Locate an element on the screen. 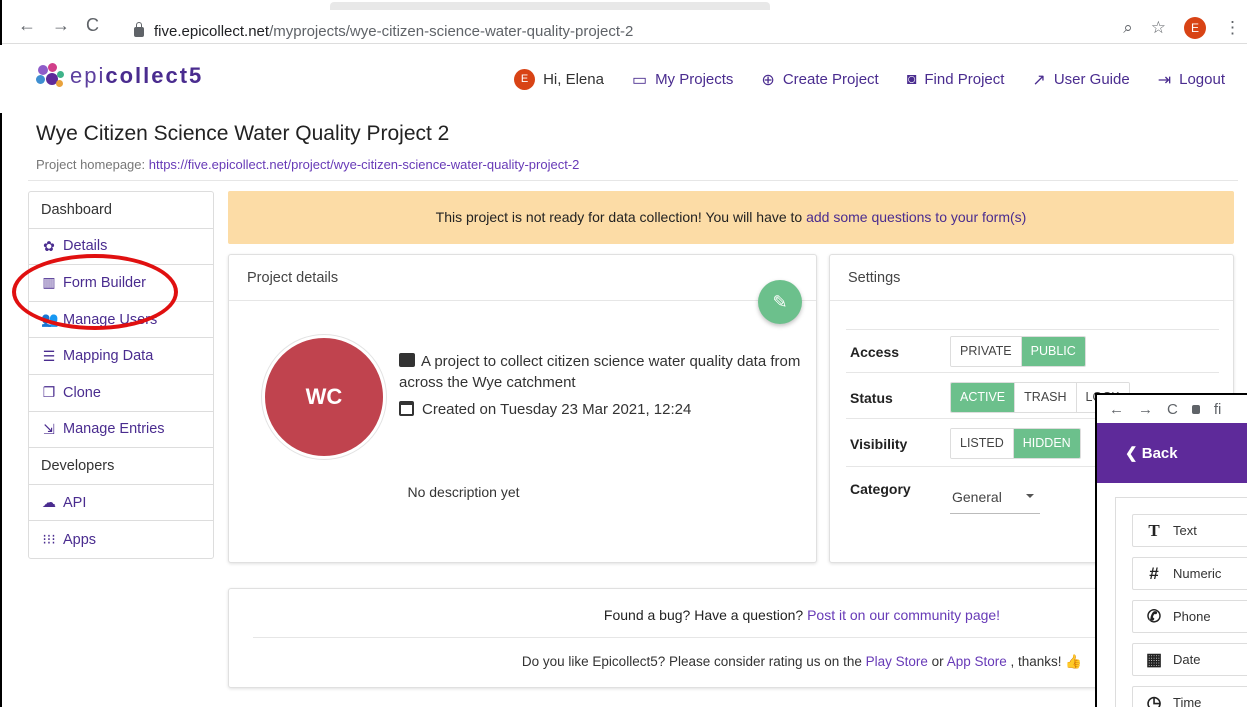 This screenshot has width=1247, height=707. nav-user-guide-label: User Guide is located at coordinates (1091, 79).